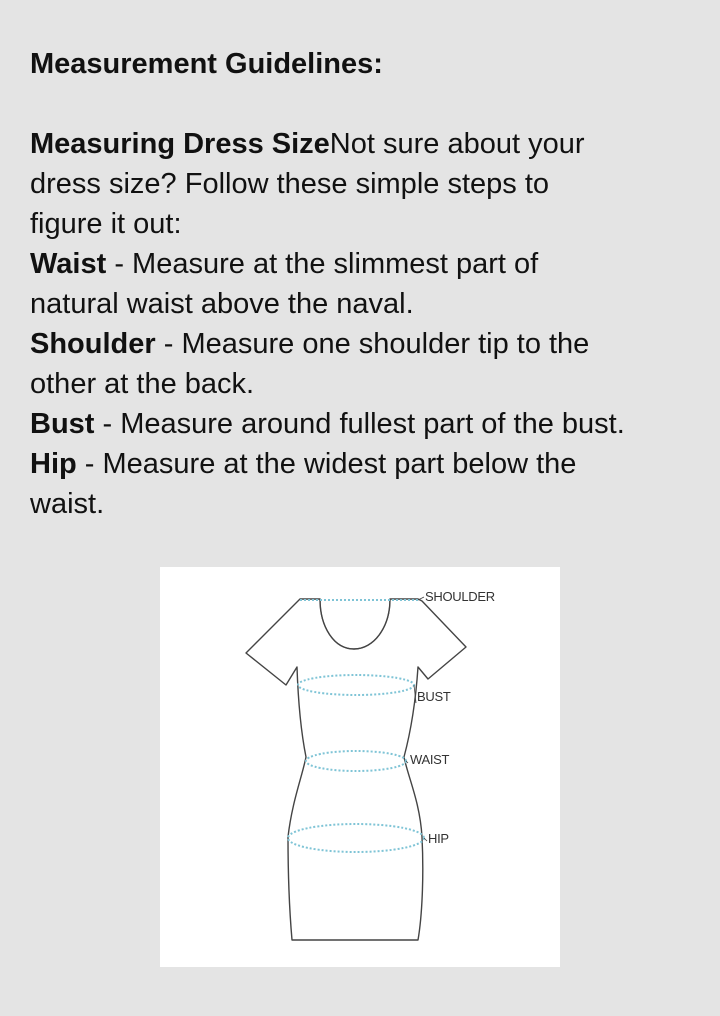 This screenshot has height=1016, width=720. I want to click on intro-text-1: Not sure about your, so click(457, 144).